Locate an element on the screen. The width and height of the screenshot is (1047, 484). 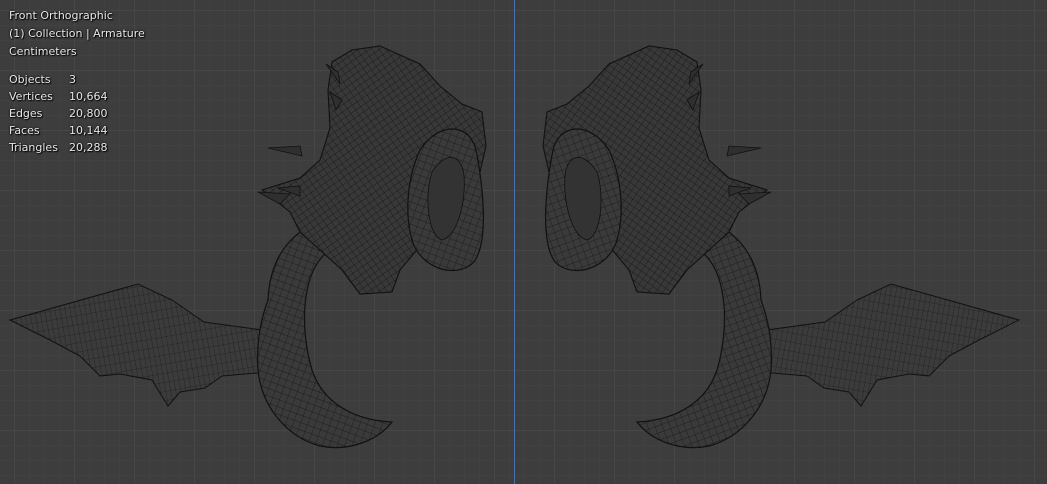
collection-context: (1) Collection | Armature is located at coordinates (77, 33).